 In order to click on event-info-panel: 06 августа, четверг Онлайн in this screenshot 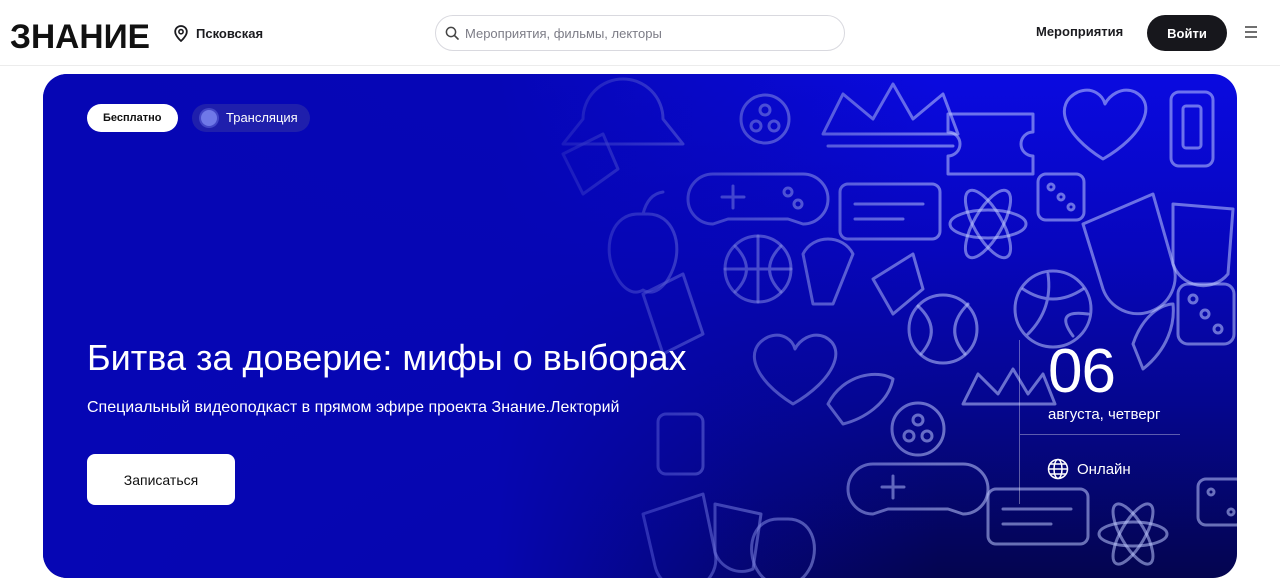, I will do `click(1099, 420)`.